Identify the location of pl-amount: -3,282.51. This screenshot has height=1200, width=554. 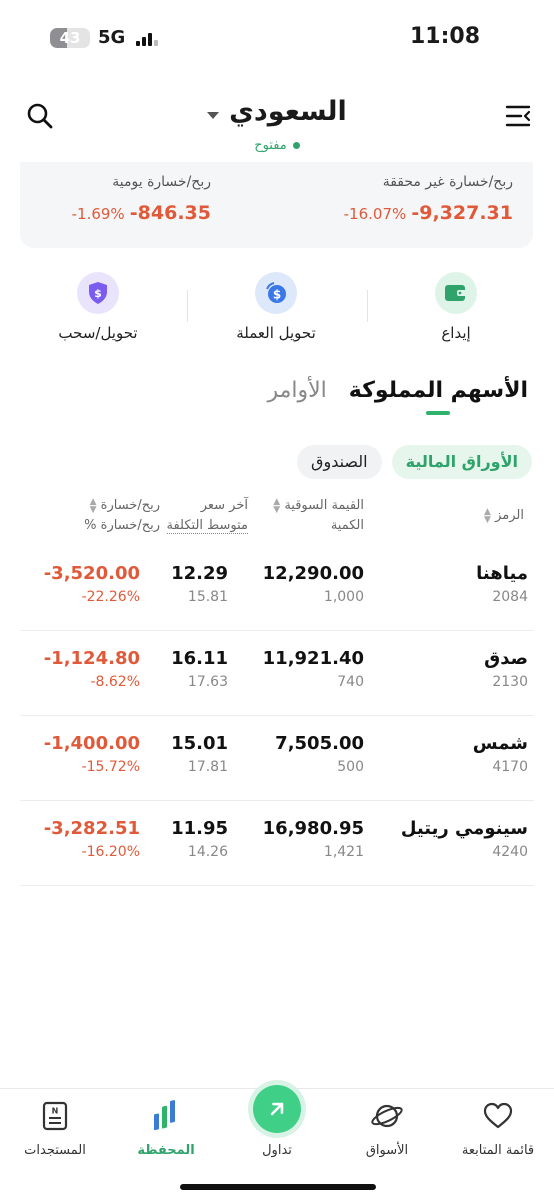
(91, 828).